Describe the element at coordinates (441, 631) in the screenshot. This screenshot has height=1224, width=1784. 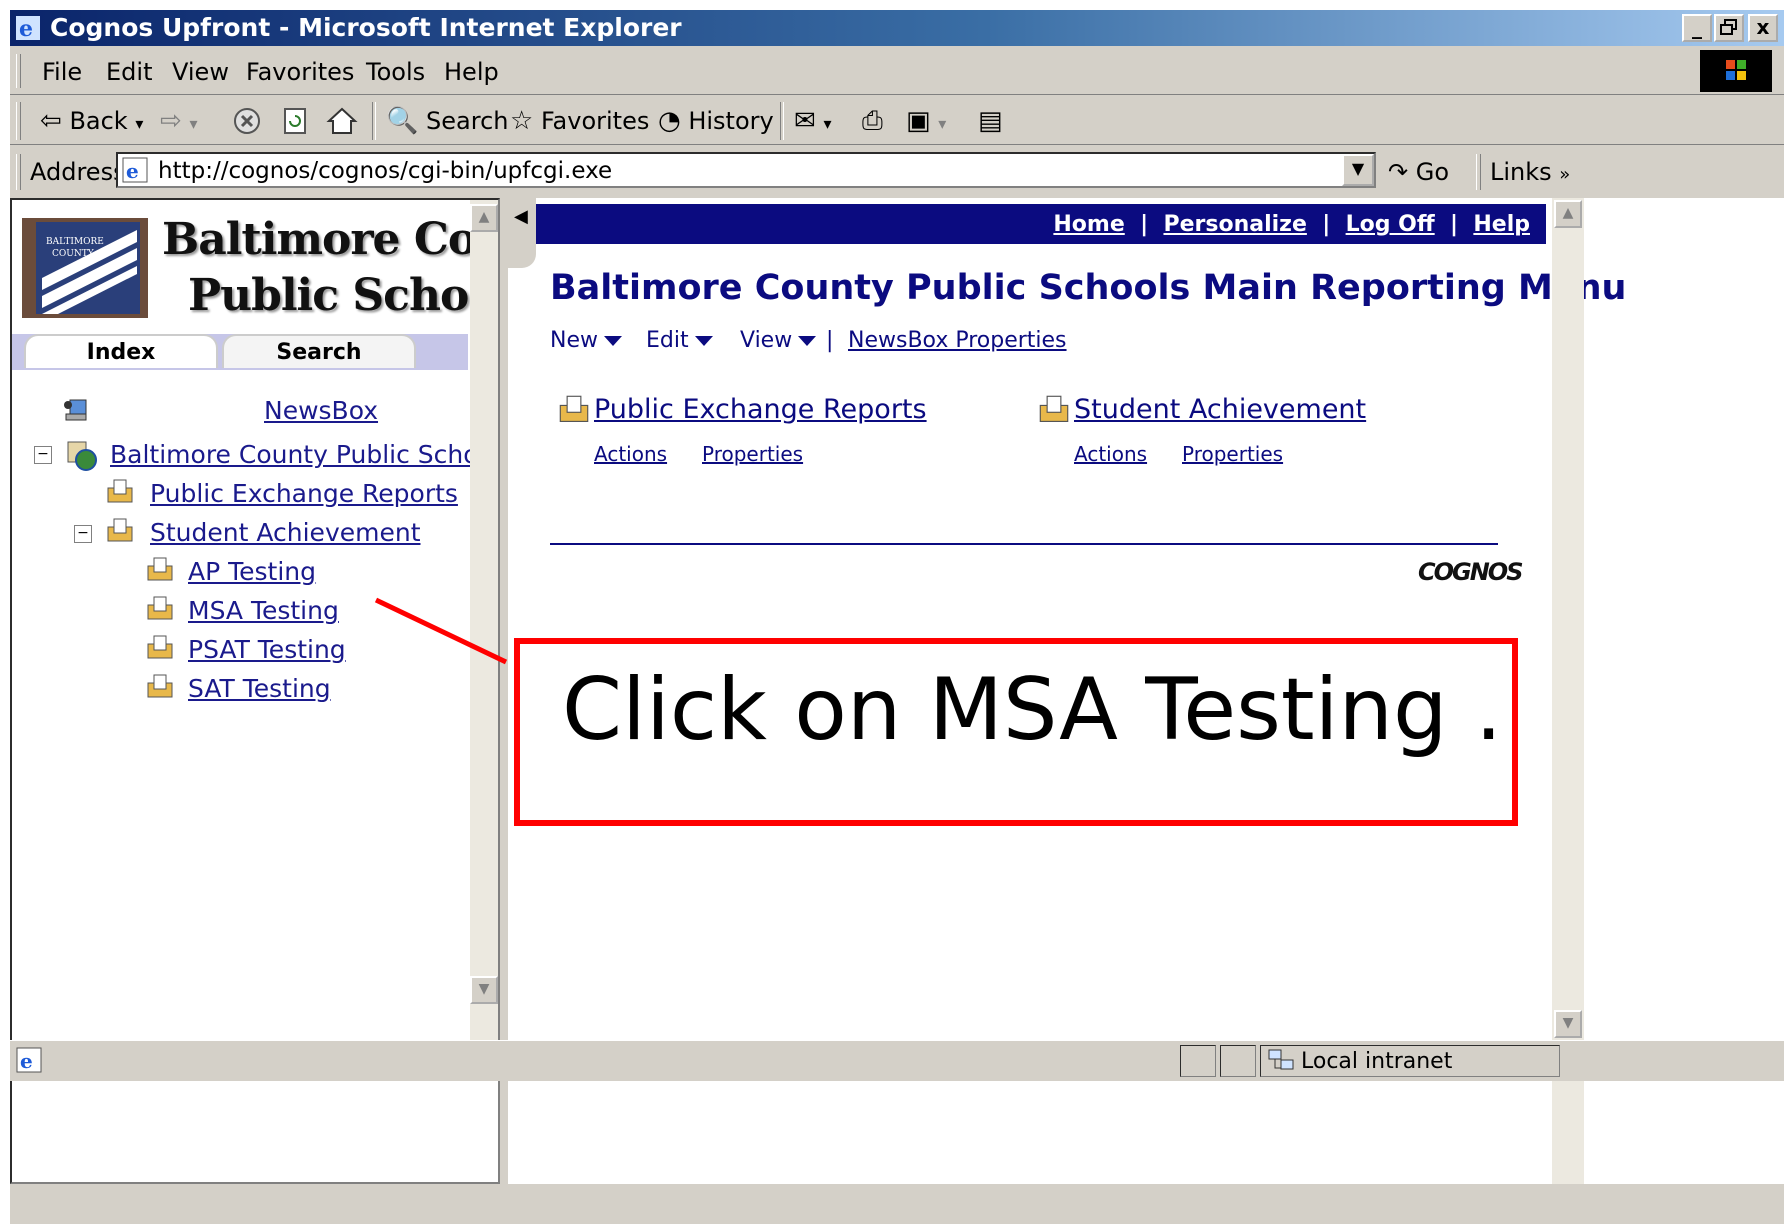
I see `callout-arrow` at that location.